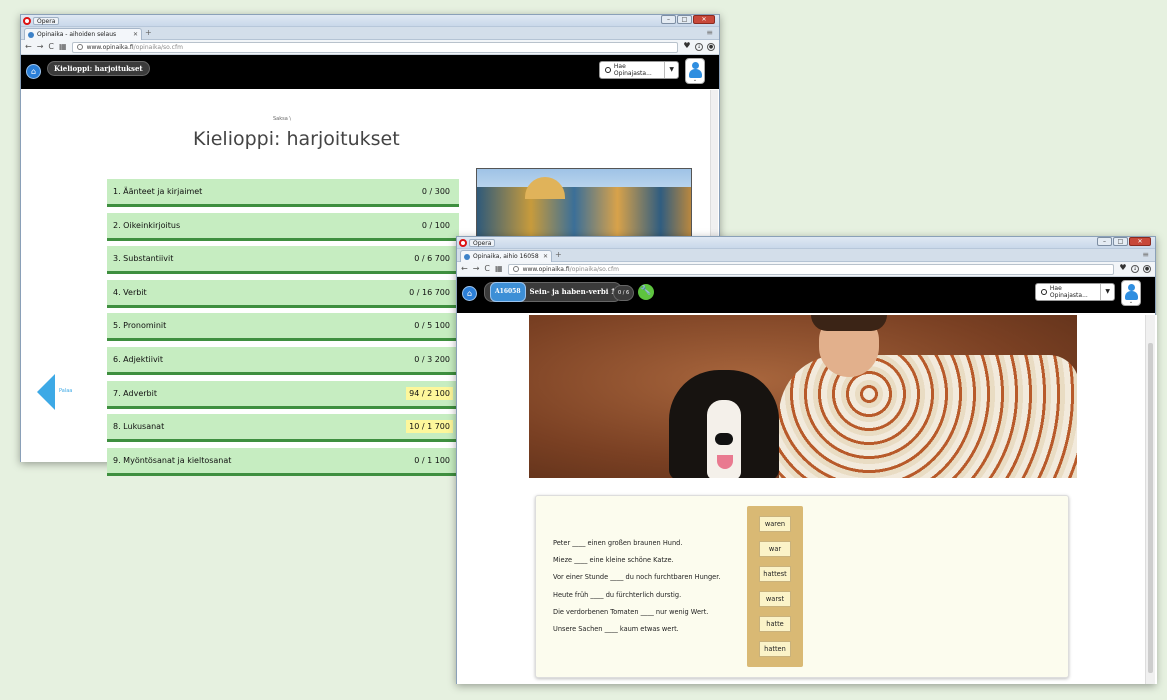 This screenshot has height=700, width=1167. I want to click on word-chip: war, so click(775, 549).